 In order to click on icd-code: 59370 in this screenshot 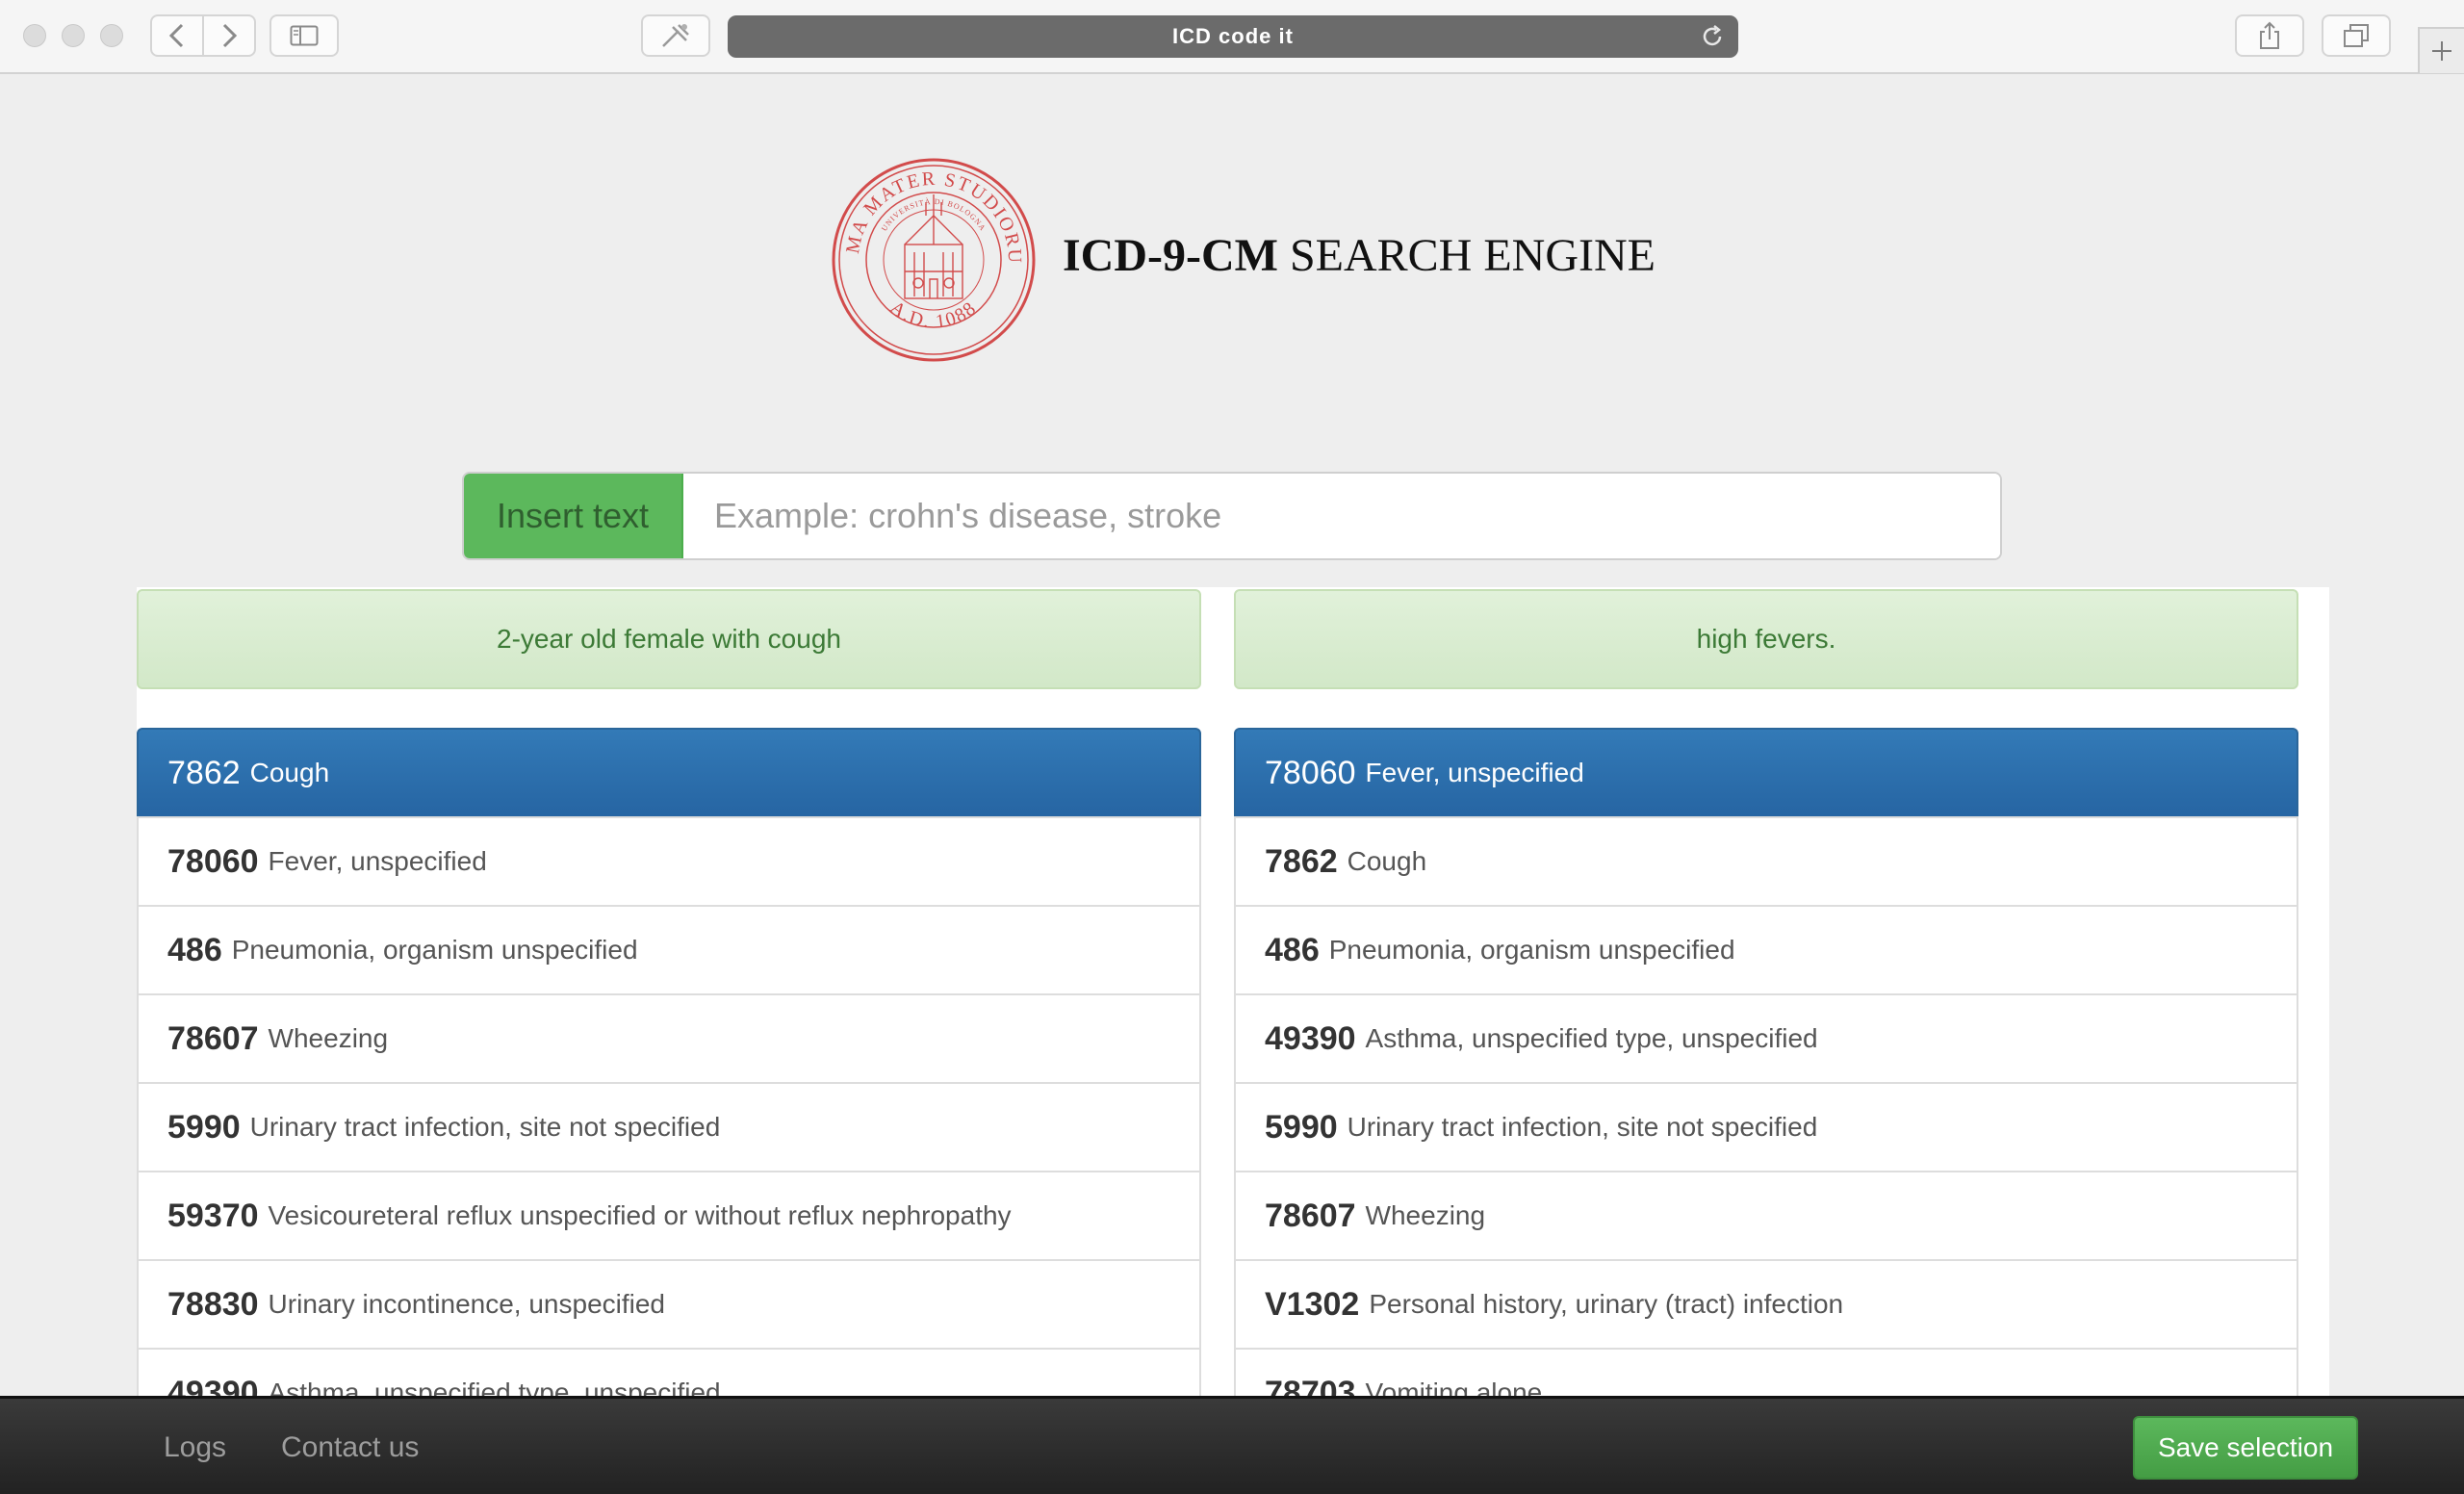, I will do `click(213, 1215)`.